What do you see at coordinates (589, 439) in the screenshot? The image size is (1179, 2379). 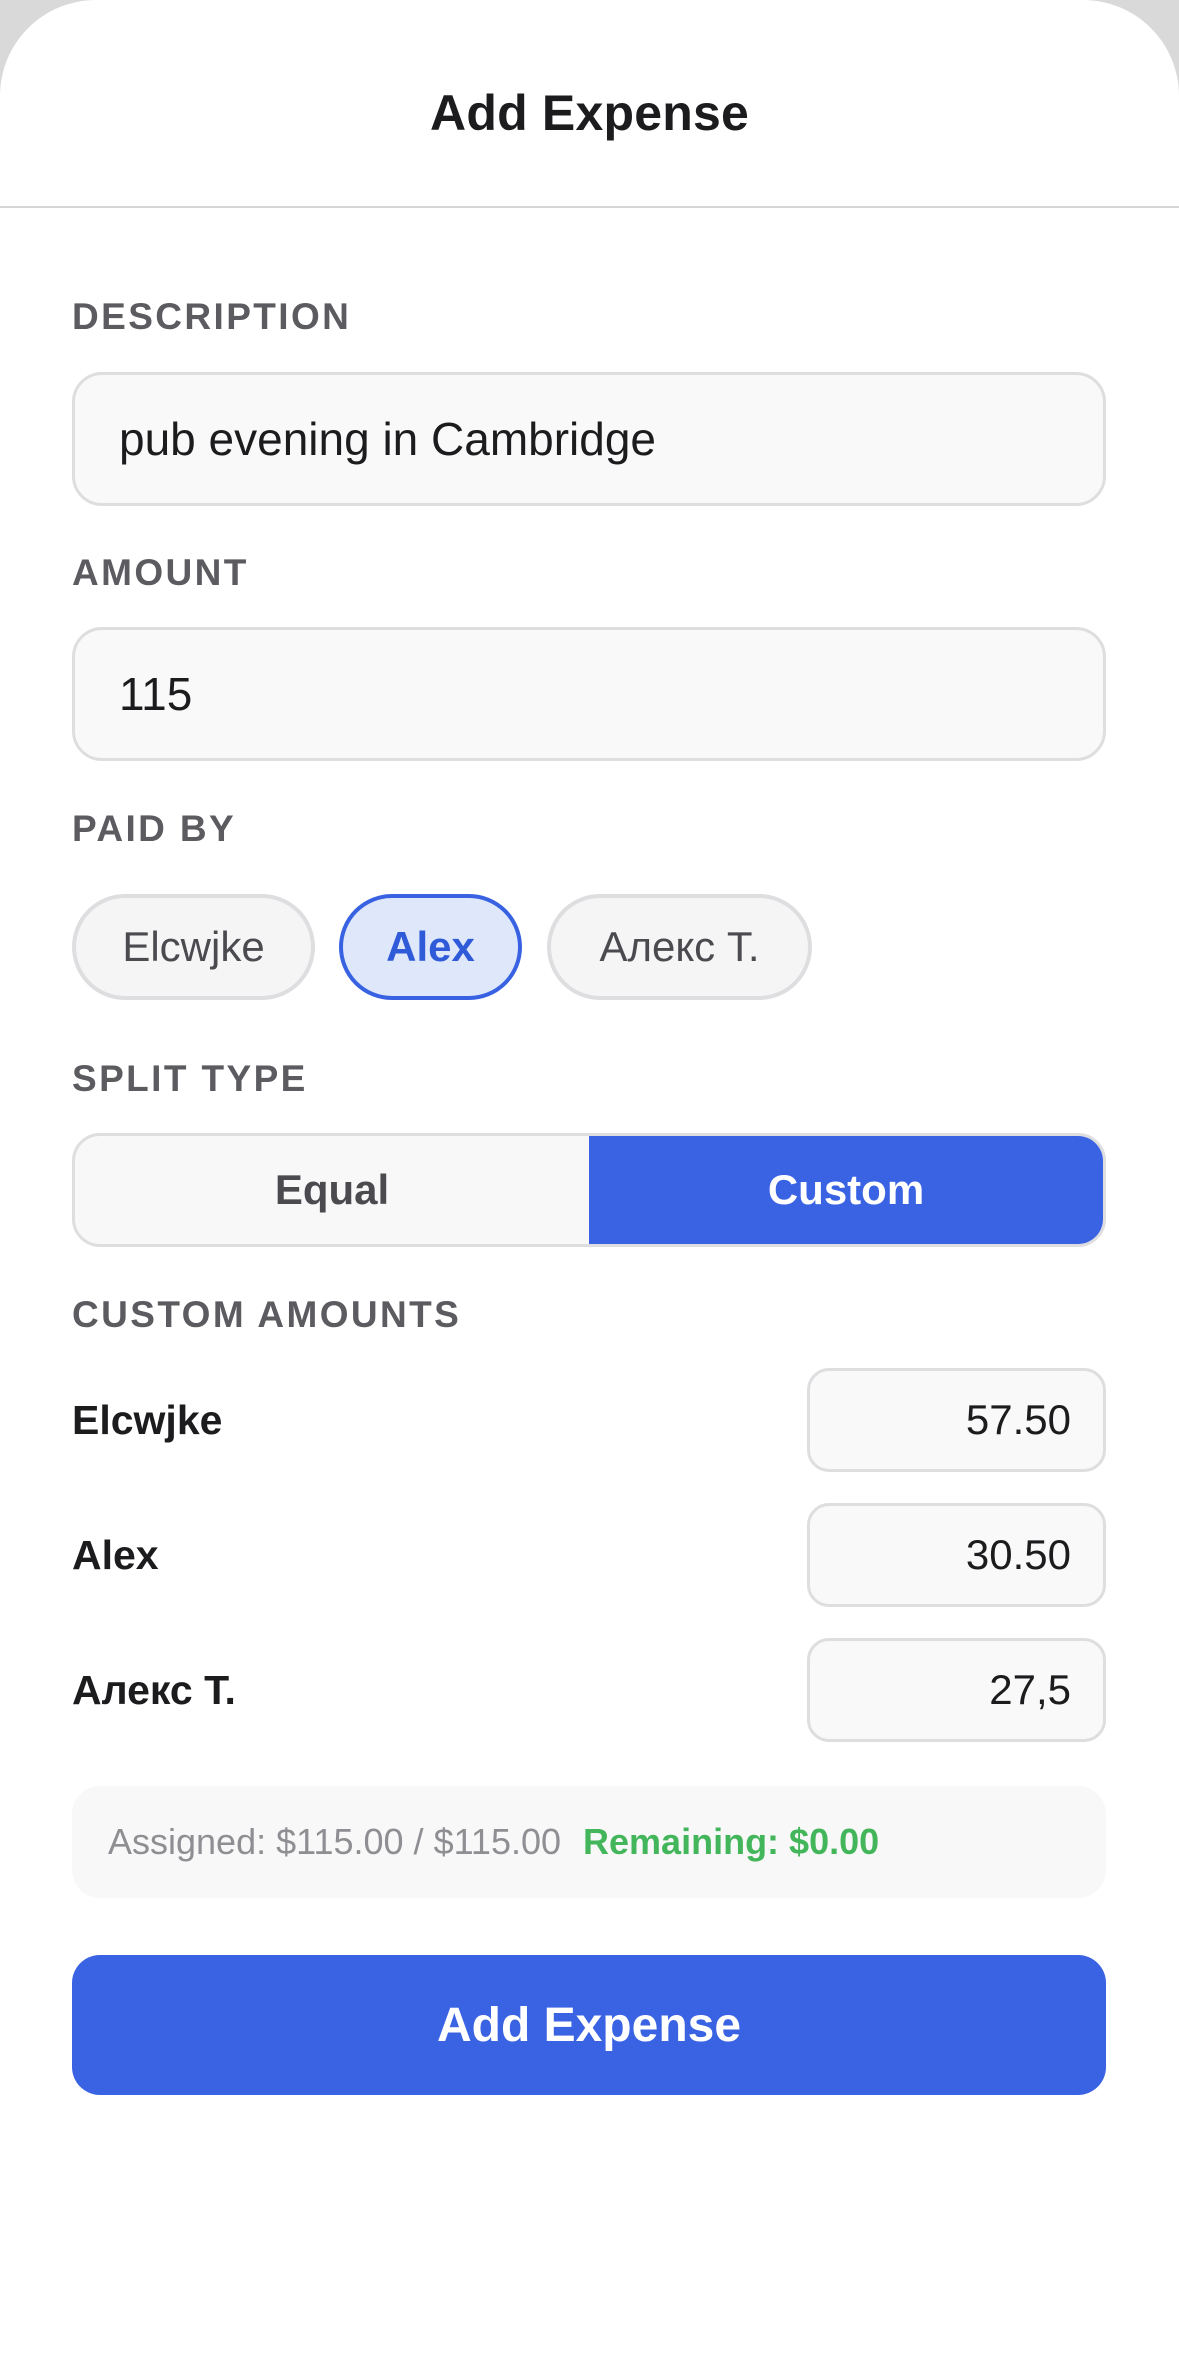 I see `description-input: pub evening in Cambridge` at bounding box center [589, 439].